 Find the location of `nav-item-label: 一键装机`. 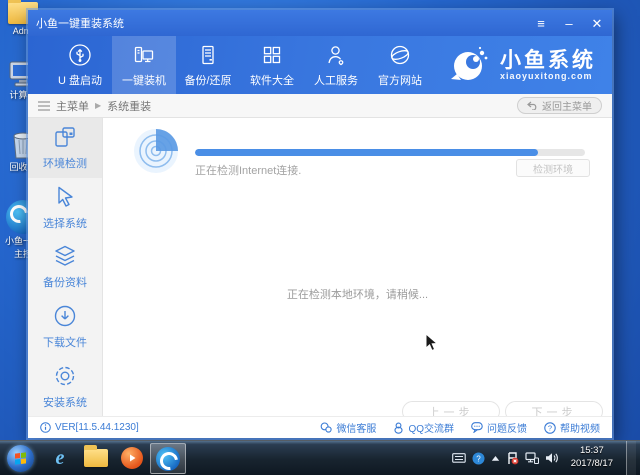

nav-item-label: 一键装机 is located at coordinates (144, 80).